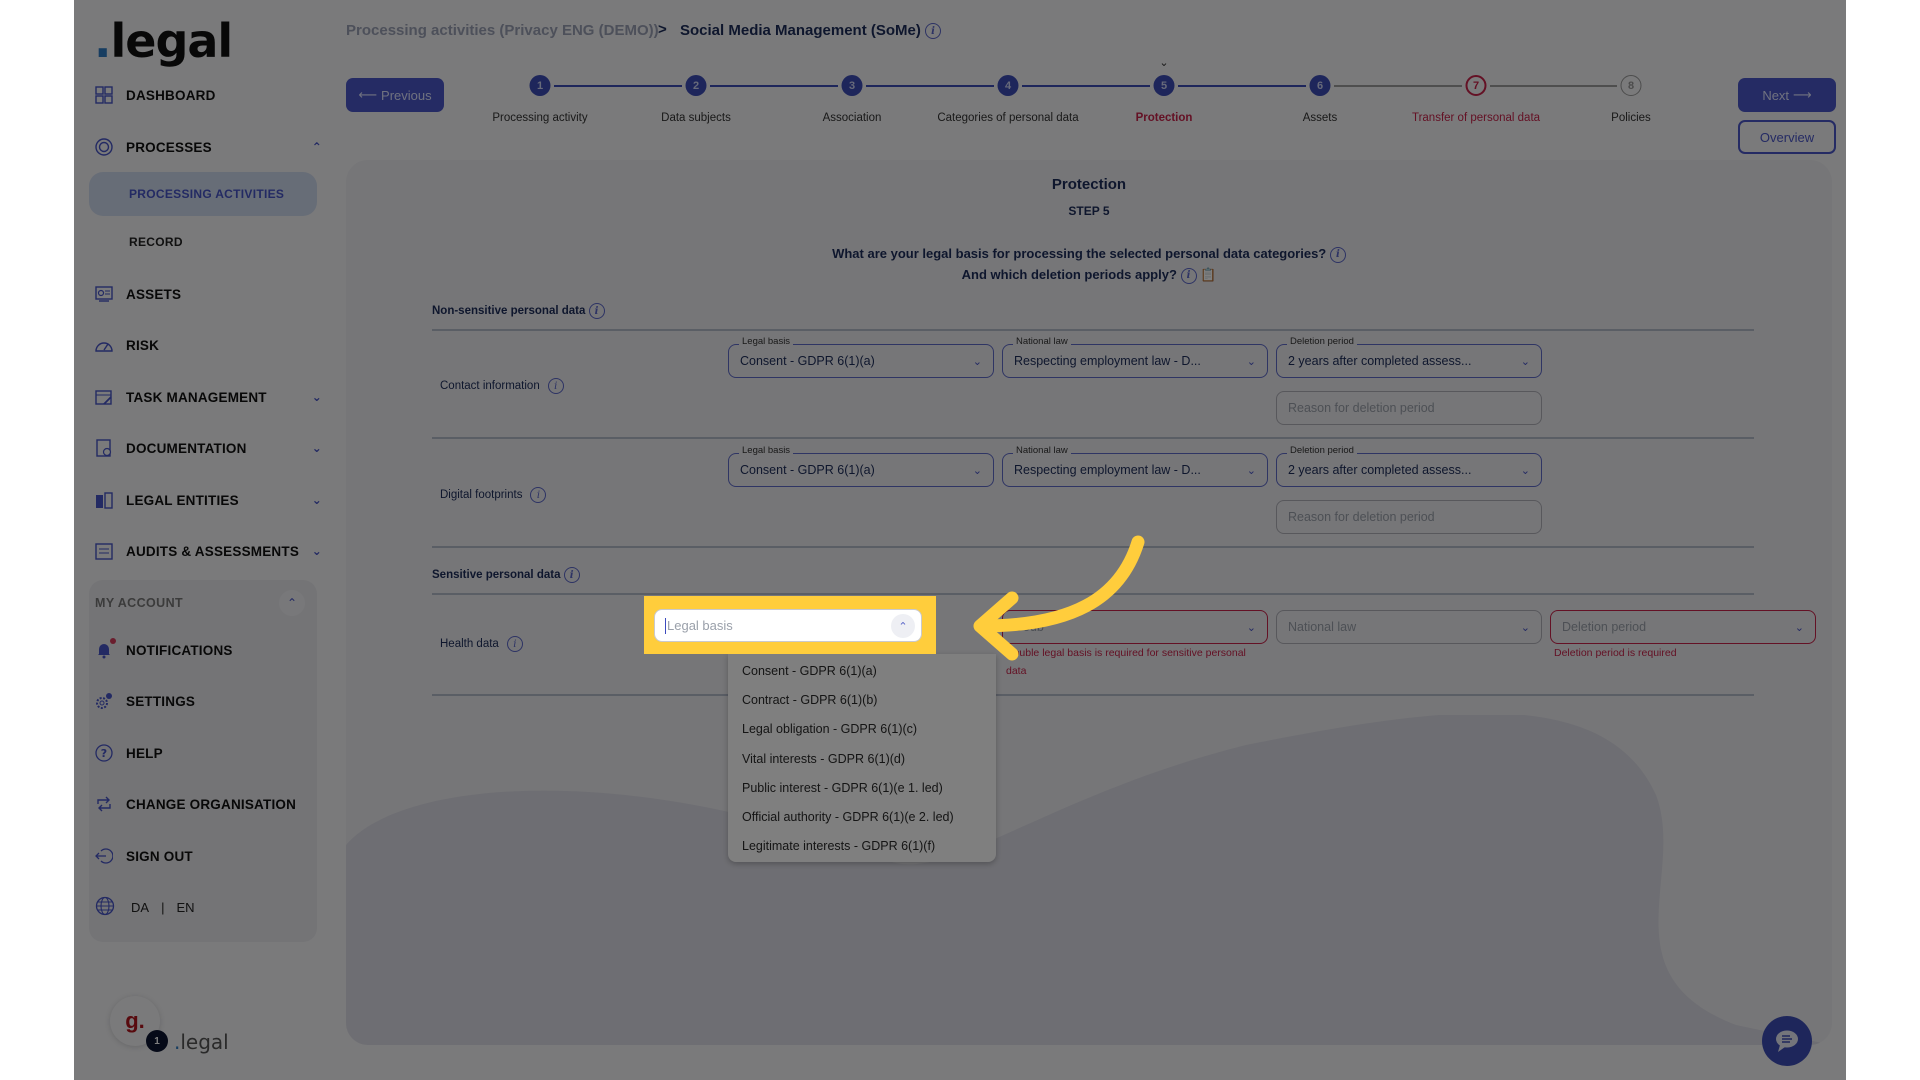  I want to click on chat-button, so click(1787, 1041).